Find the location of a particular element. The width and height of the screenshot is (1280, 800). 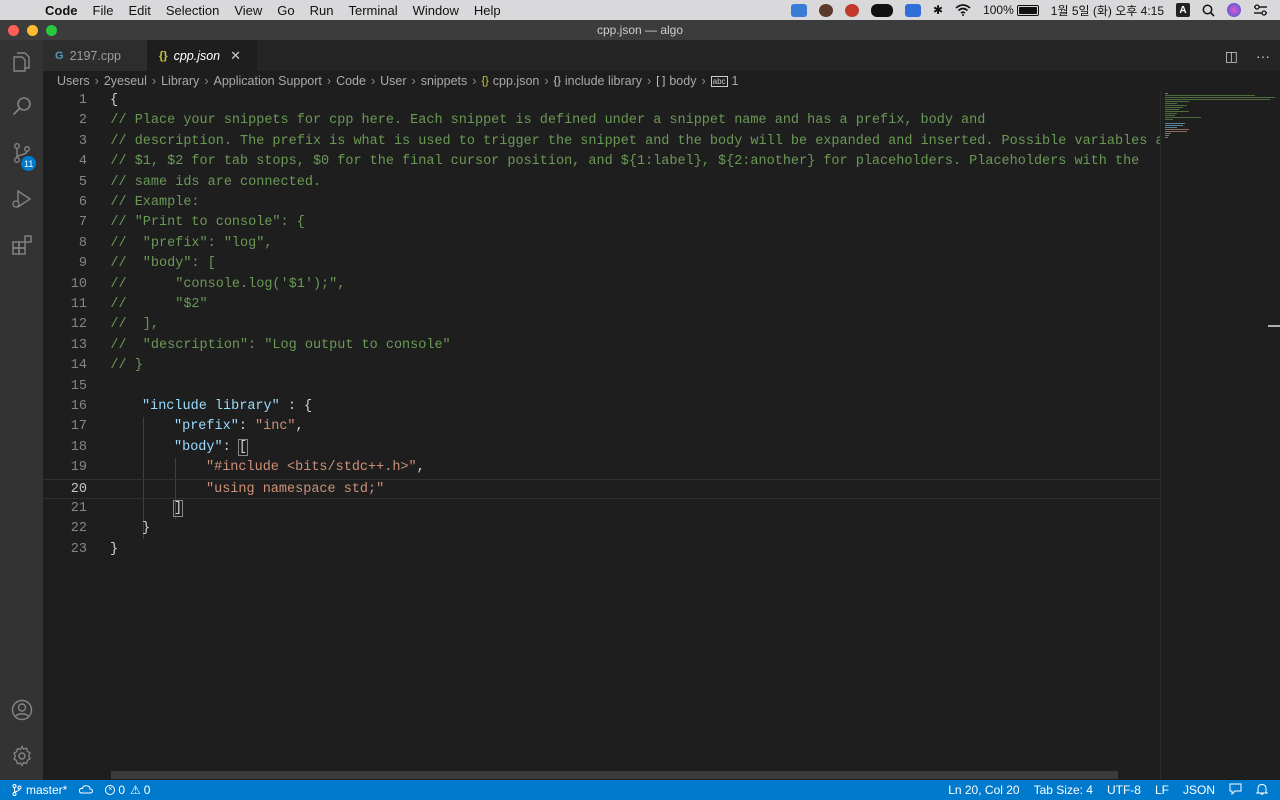

close-window-button is located at coordinates (13, 30).